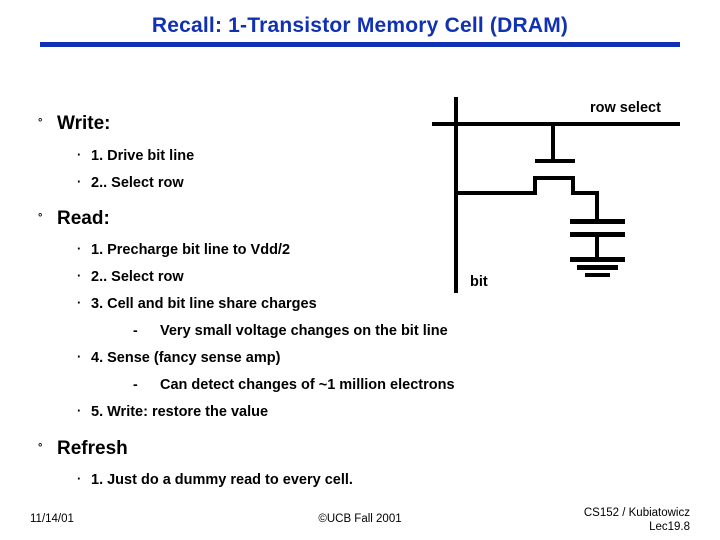 The width and height of the screenshot is (720, 540). I want to click on page-title: Recall: 1-Transistor Memory Cell (DRAM), so click(360, 25).